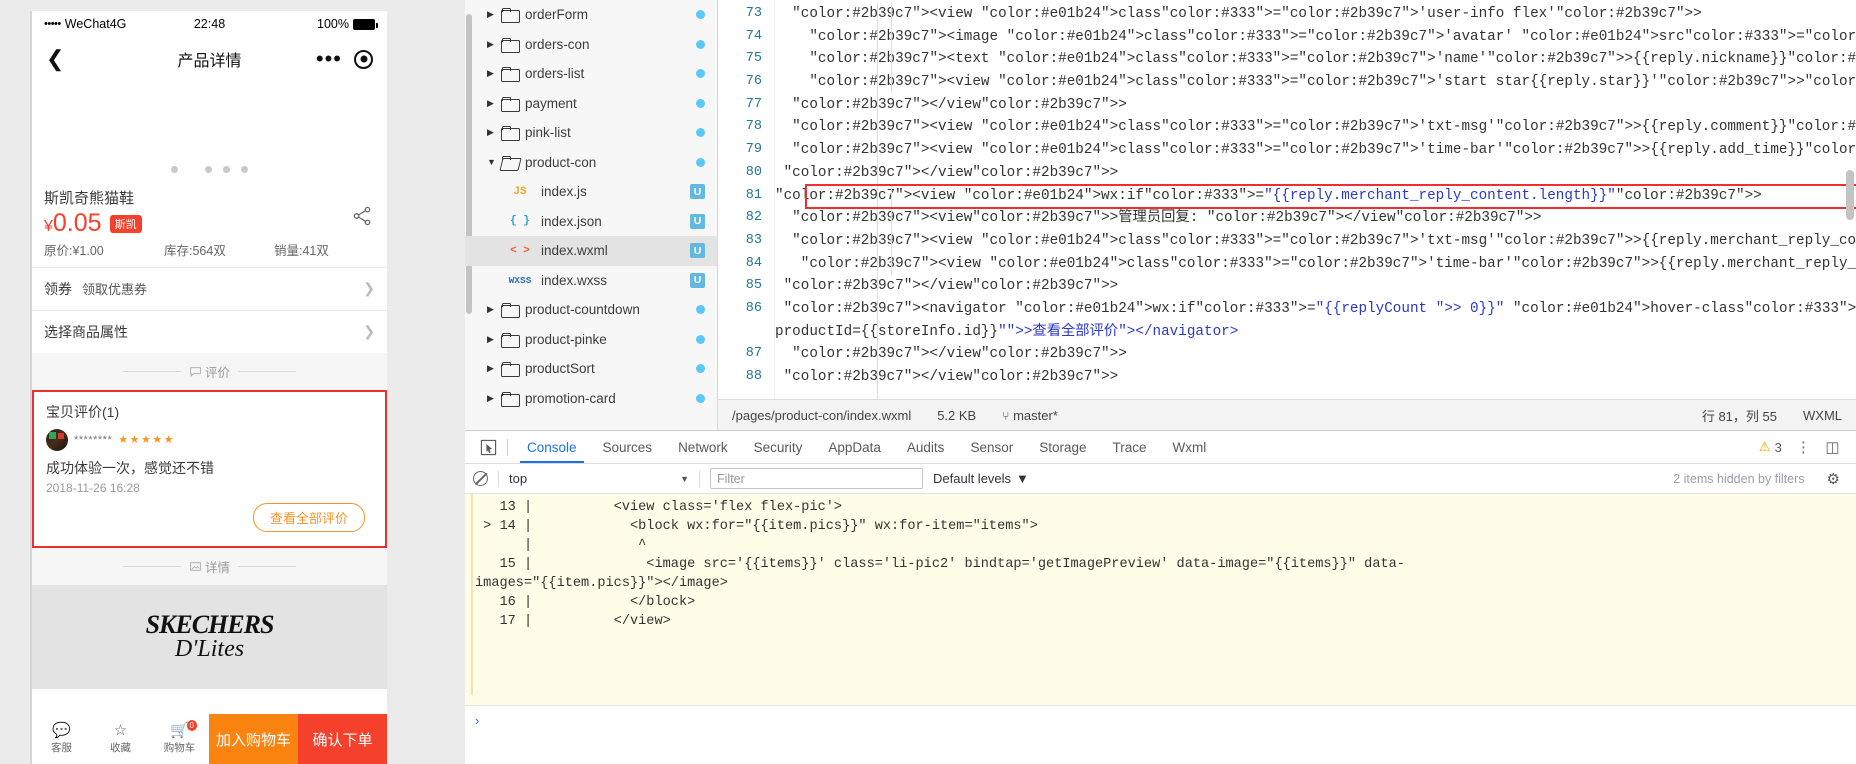  I want to click on tab-storage: Storage, so click(1062, 447).